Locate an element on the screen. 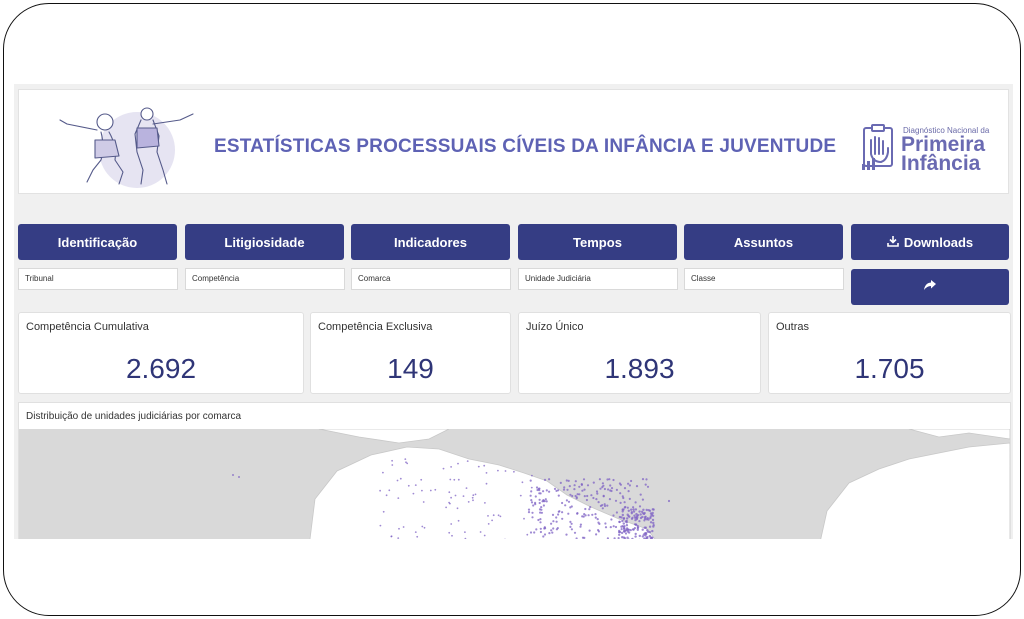 The height and width of the screenshot is (619, 1024). downloads-button: Downloads is located at coordinates (930, 242).